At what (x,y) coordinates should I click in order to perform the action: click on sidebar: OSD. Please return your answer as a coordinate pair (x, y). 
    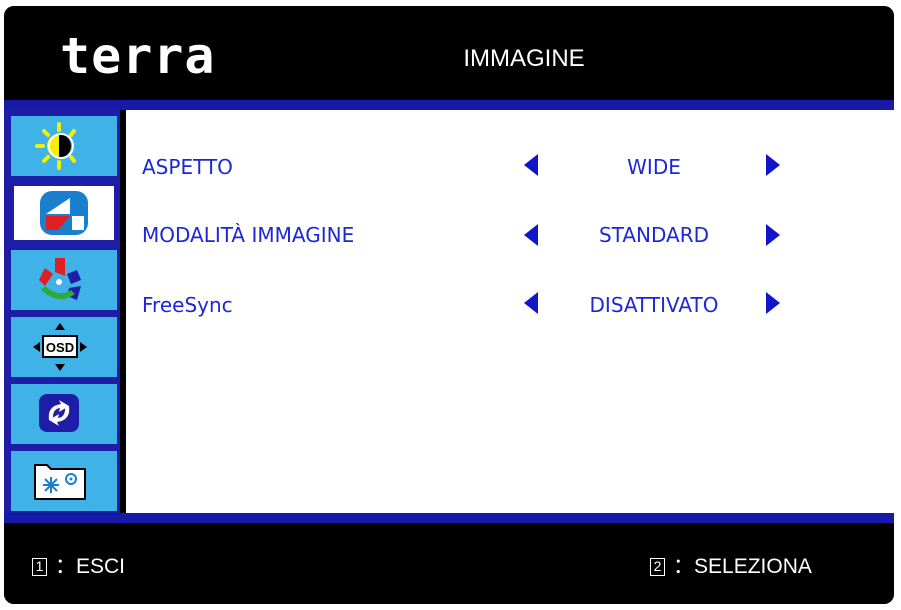
    Looking at the image, I should click on (62, 311).